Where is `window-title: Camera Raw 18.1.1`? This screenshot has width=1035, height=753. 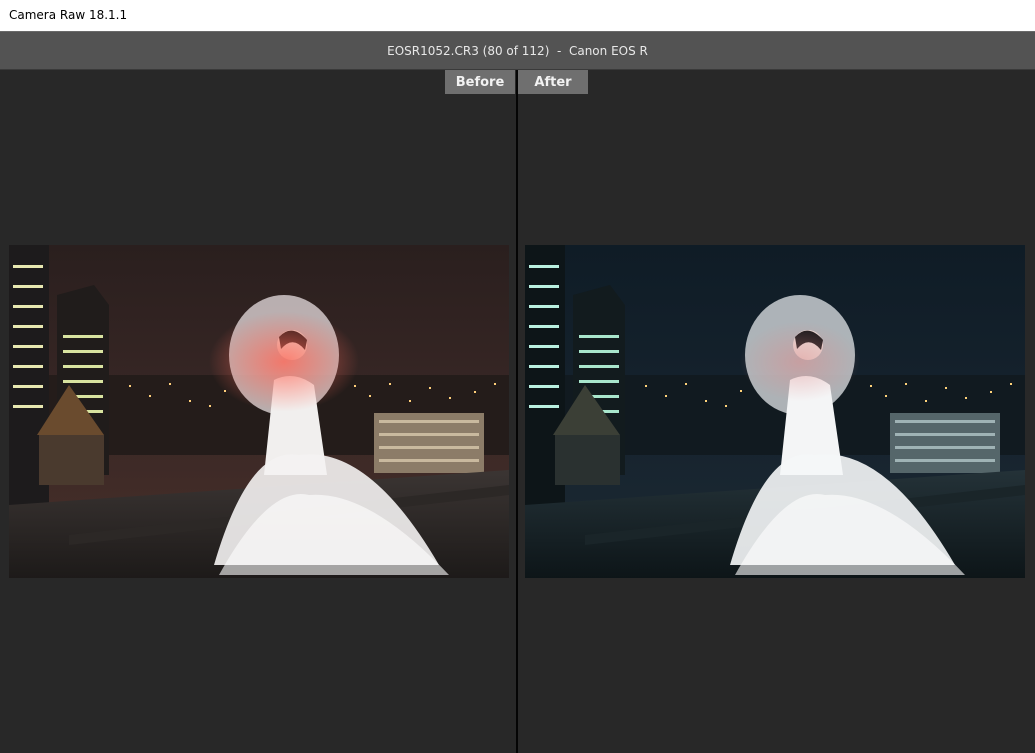 window-title: Camera Raw 18.1.1 is located at coordinates (68, 15).